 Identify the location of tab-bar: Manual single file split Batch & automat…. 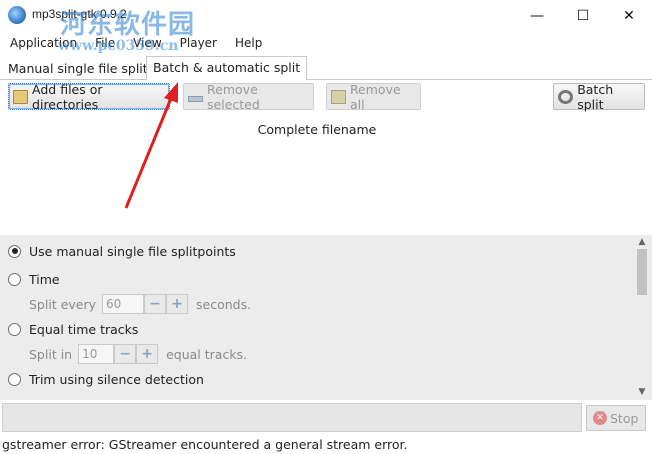
(326, 68).